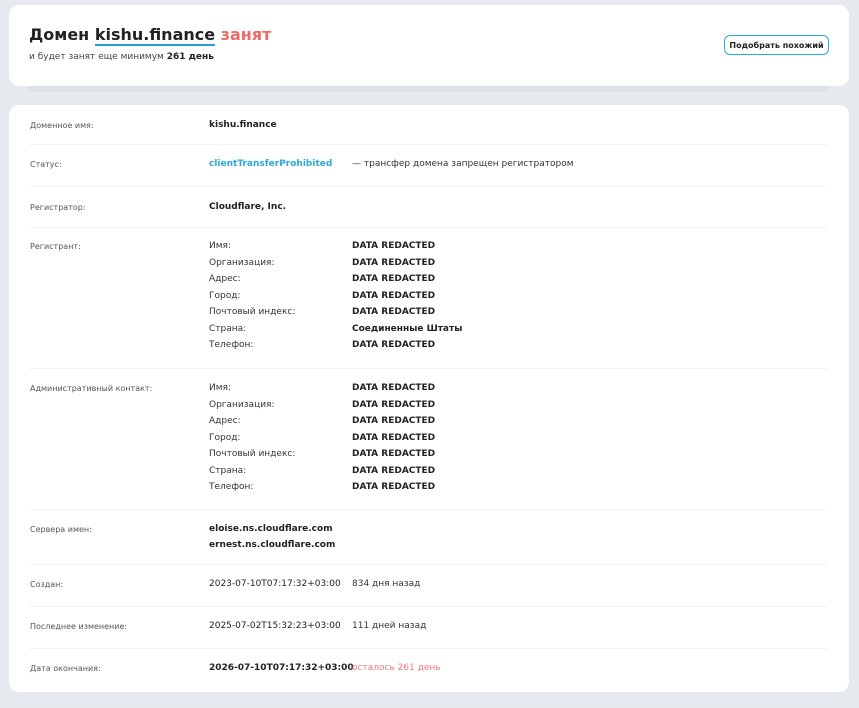  I want to click on row-domain-name: Доменное имя: kishu.finance, so click(429, 125).